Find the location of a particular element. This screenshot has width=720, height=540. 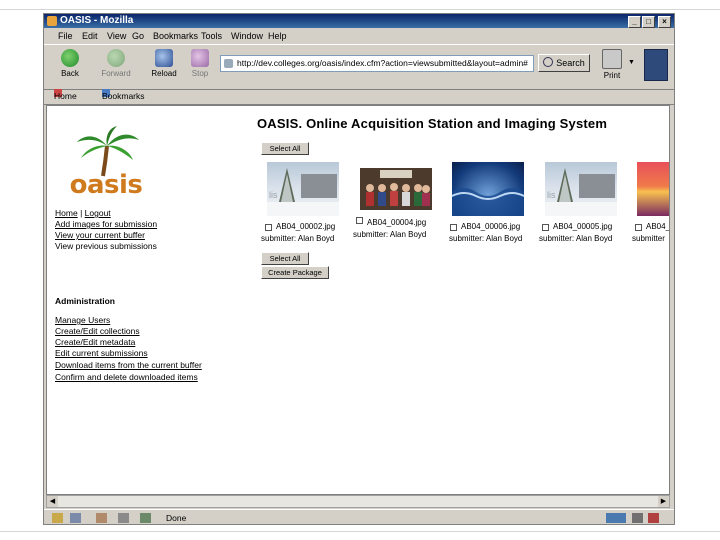

search-label: Search is located at coordinates (570, 63).